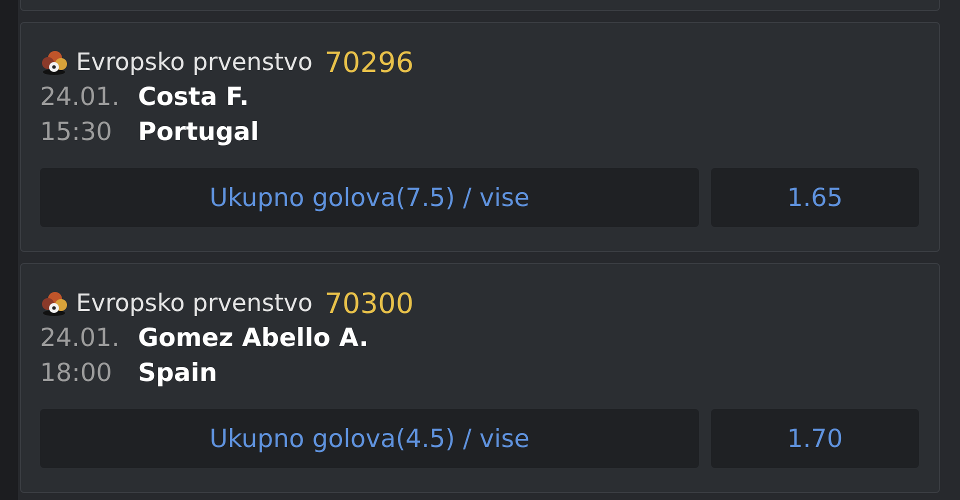  What do you see at coordinates (369, 438) in the screenshot?
I see `bet-market-button: Ukupno golova(4.5) / vise` at bounding box center [369, 438].